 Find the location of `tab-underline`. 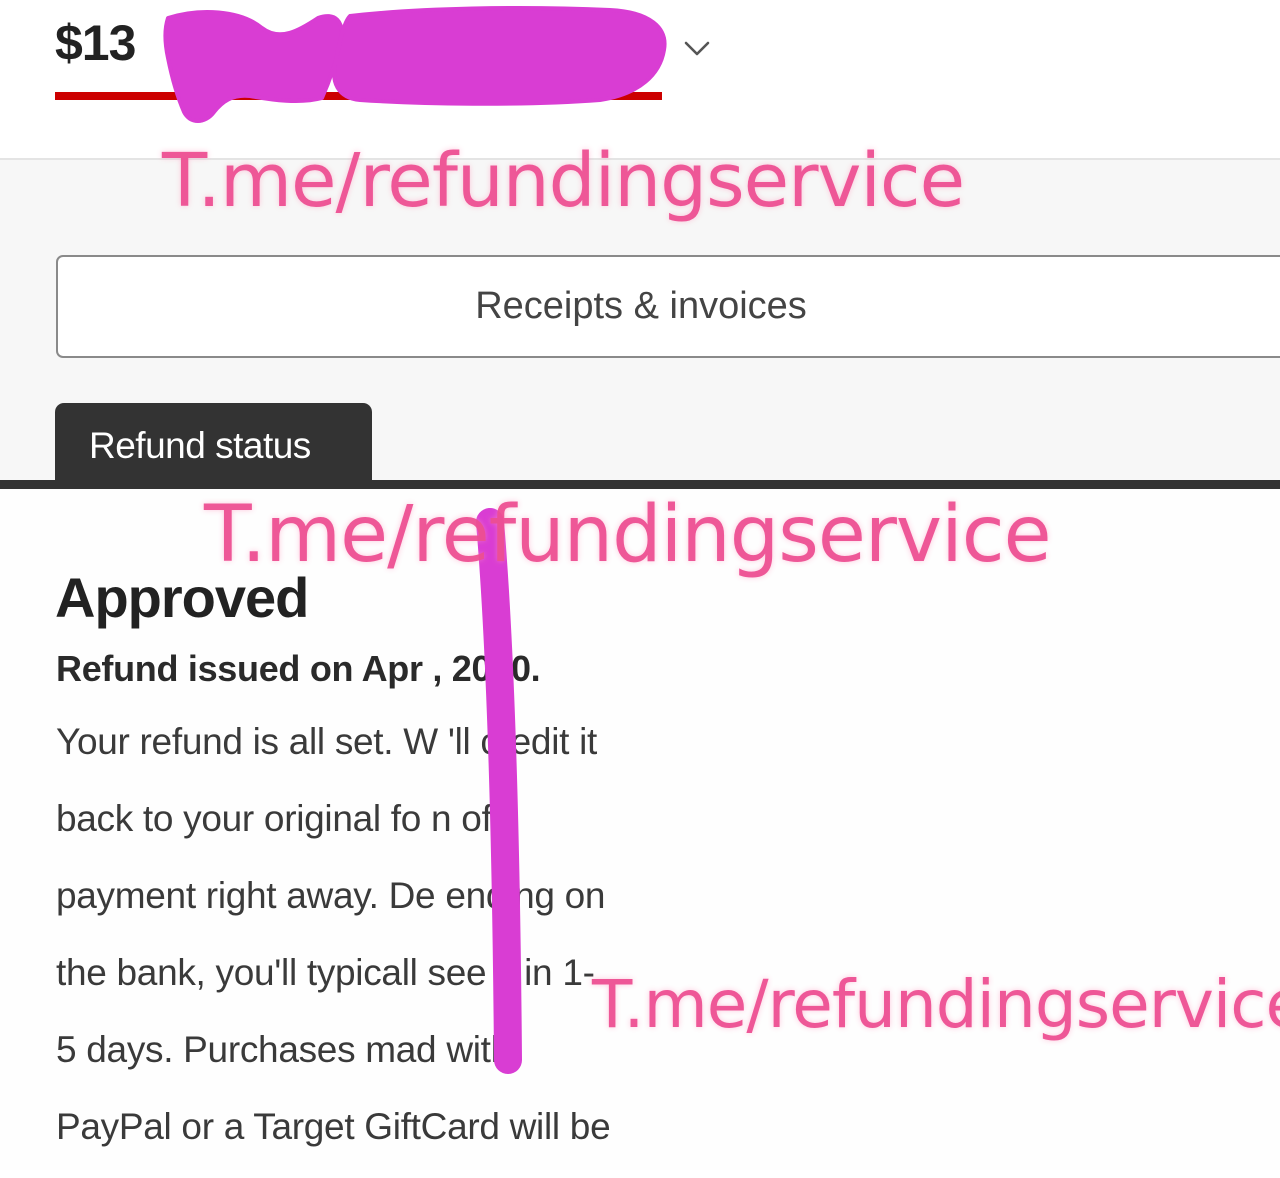

tab-underline is located at coordinates (640, 484).